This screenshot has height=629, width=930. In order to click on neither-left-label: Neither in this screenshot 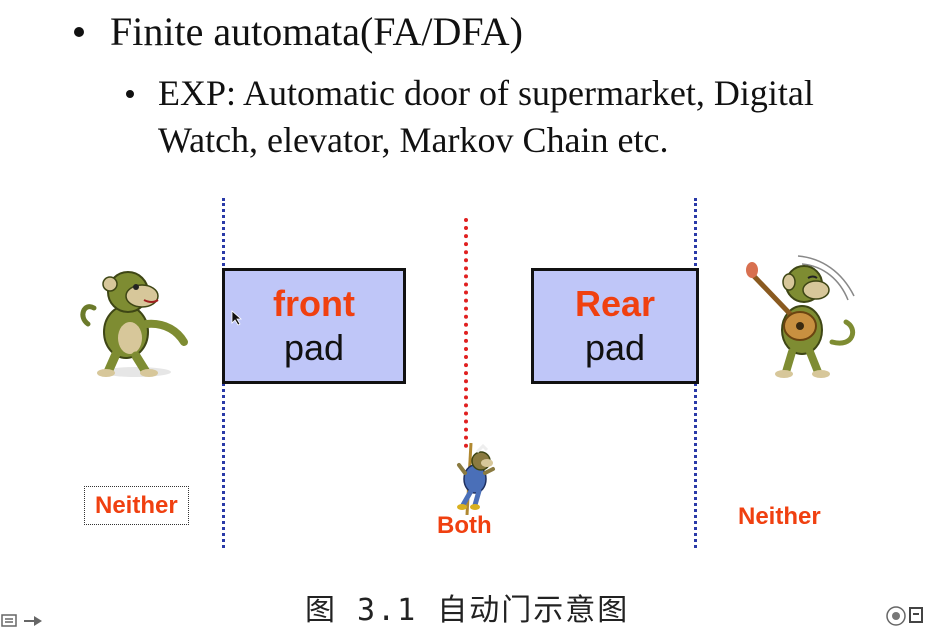, I will do `click(136, 505)`.